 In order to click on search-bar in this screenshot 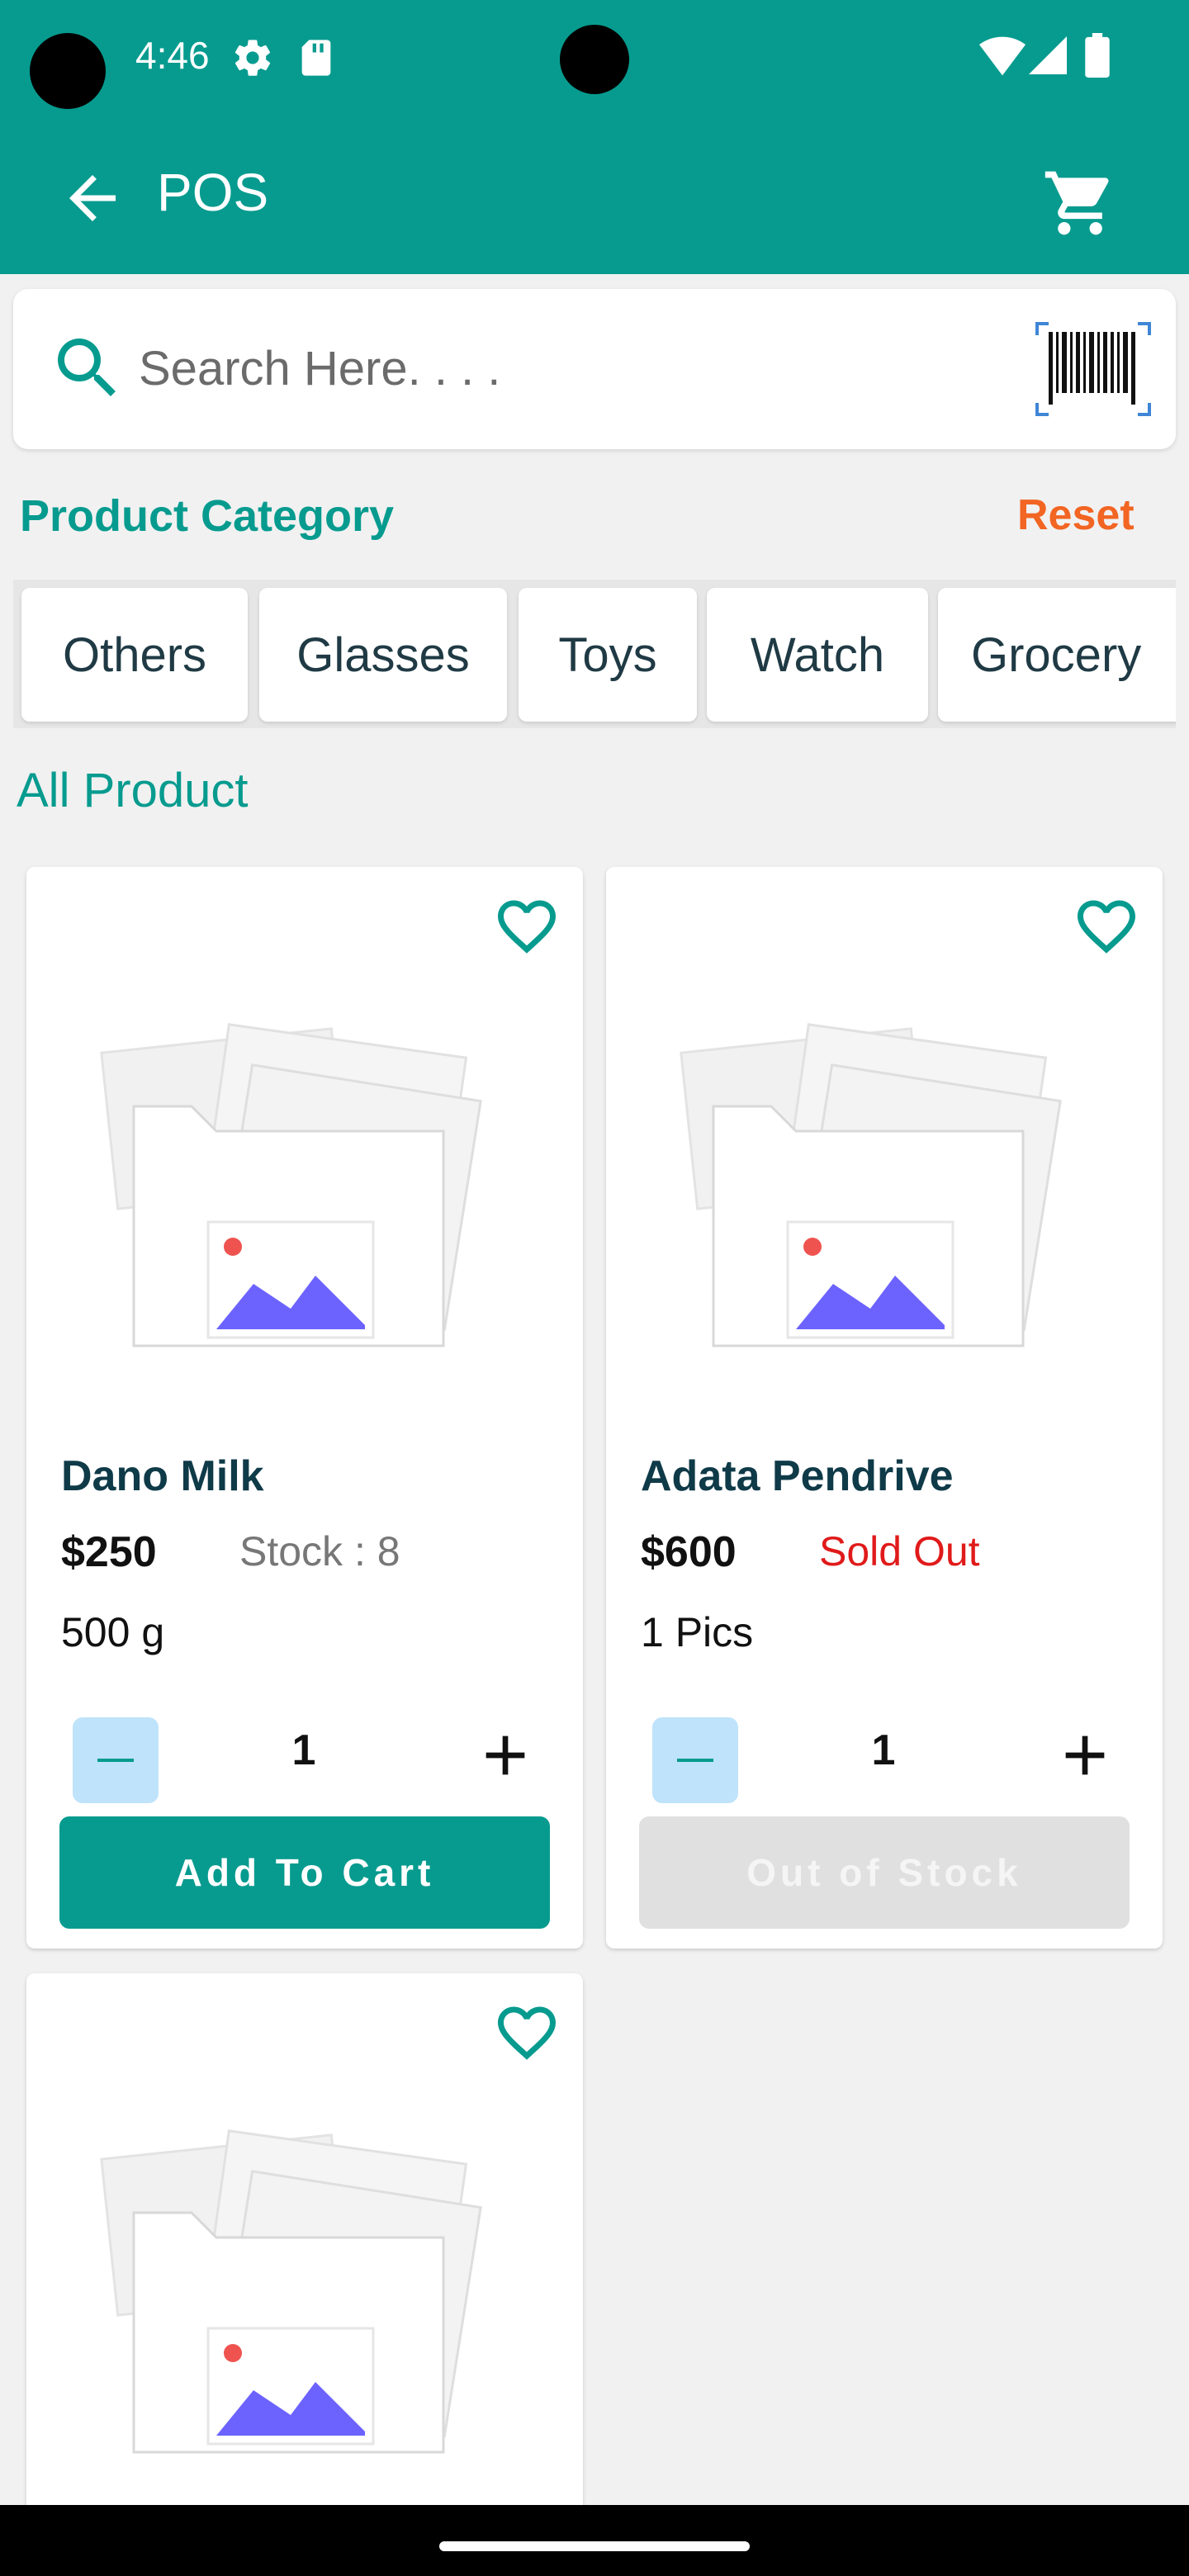, I will do `click(594, 369)`.